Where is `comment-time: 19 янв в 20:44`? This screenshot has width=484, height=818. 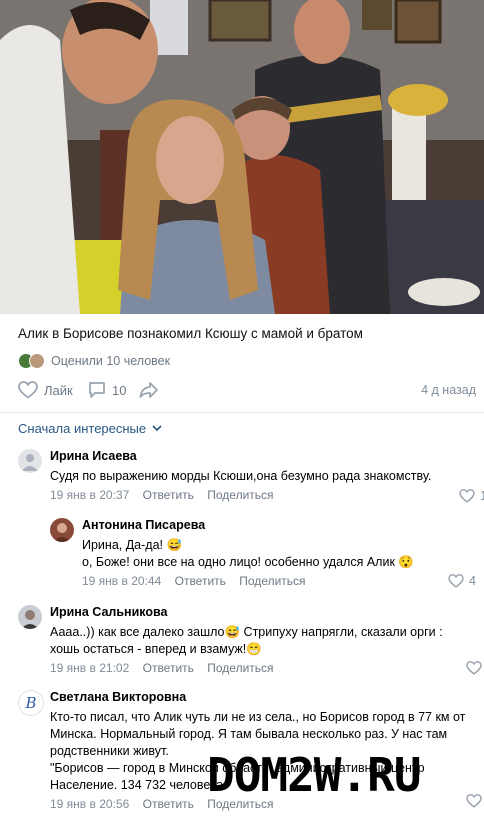
comment-time: 19 янв в 20:44 is located at coordinates (121, 581).